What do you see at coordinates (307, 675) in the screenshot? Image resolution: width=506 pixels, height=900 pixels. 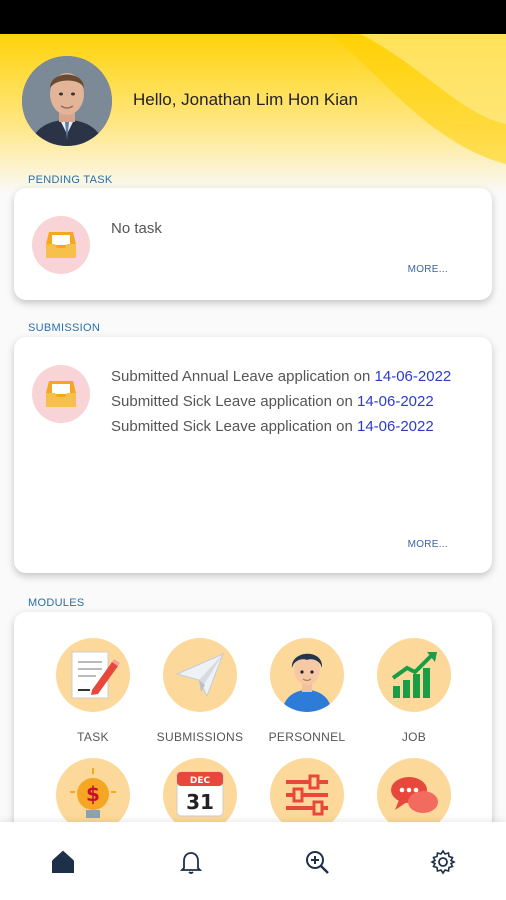 I see `person-icon` at bounding box center [307, 675].